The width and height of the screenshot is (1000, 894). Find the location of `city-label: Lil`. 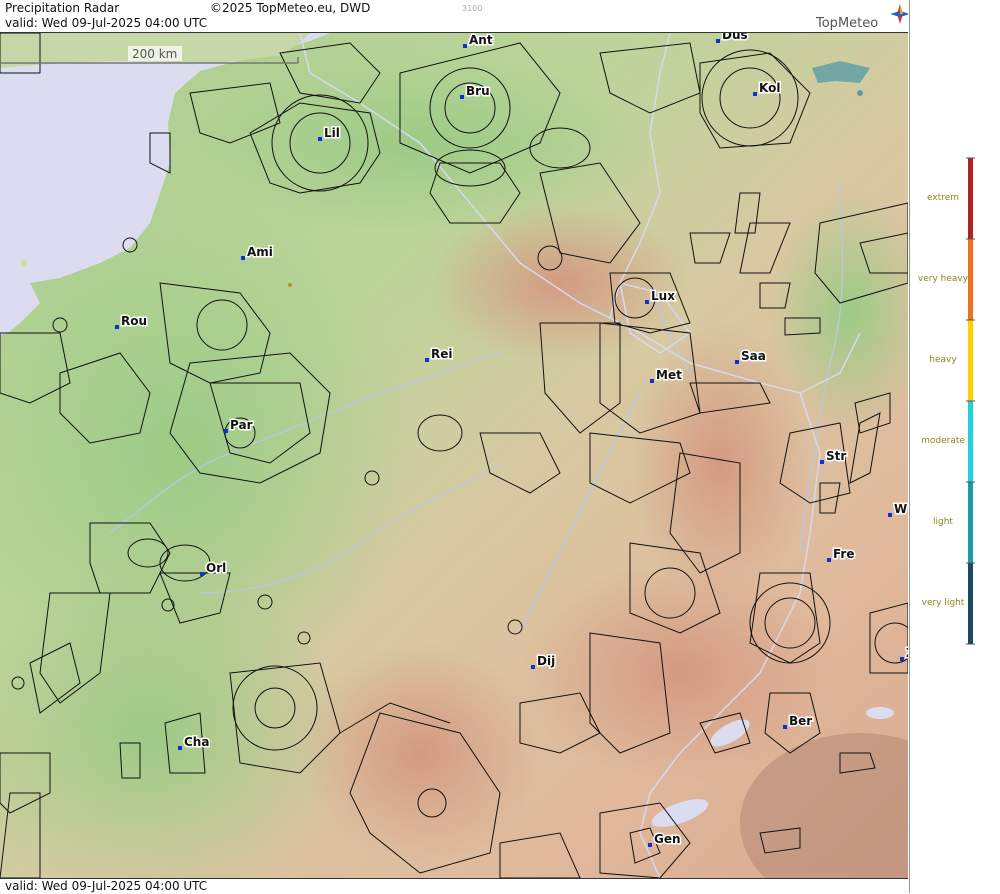

city-label: Lil is located at coordinates (332, 133).